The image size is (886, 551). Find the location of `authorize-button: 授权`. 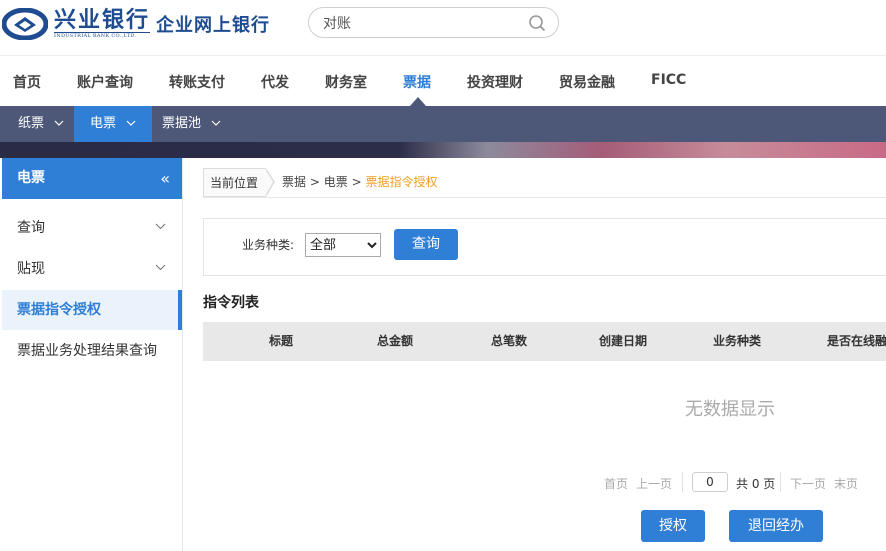

authorize-button: 授权 is located at coordinates (673, 526).